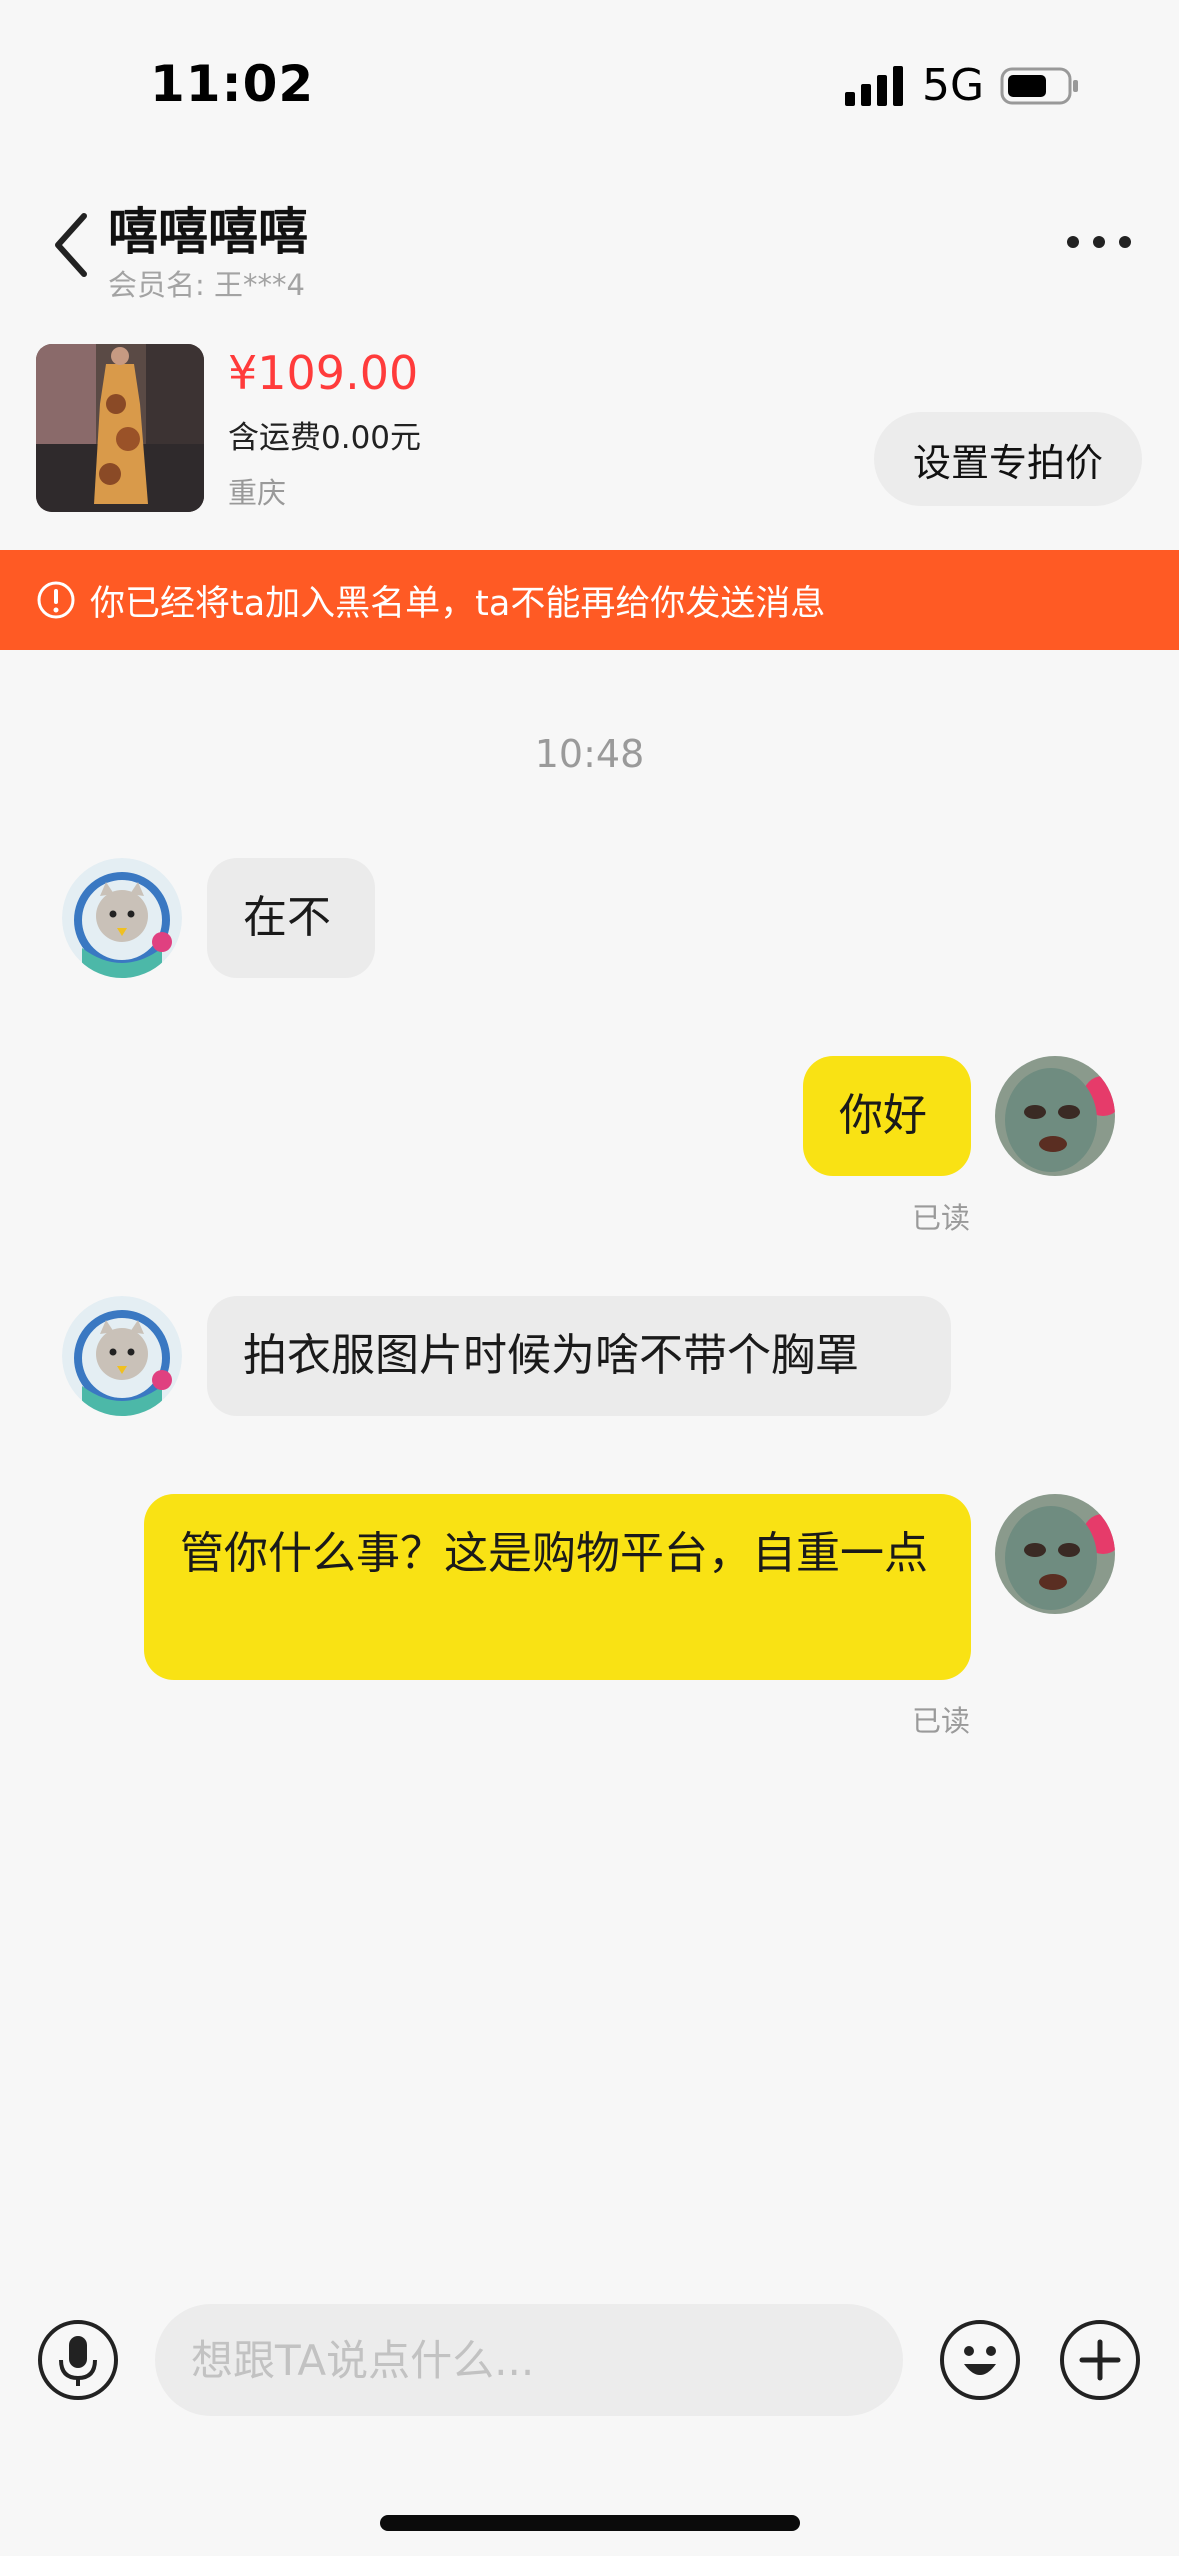 The width and height of the screenshot is (1179, 2556). I want to click on member-info: 会员名: 王***4, so click(206, 283).